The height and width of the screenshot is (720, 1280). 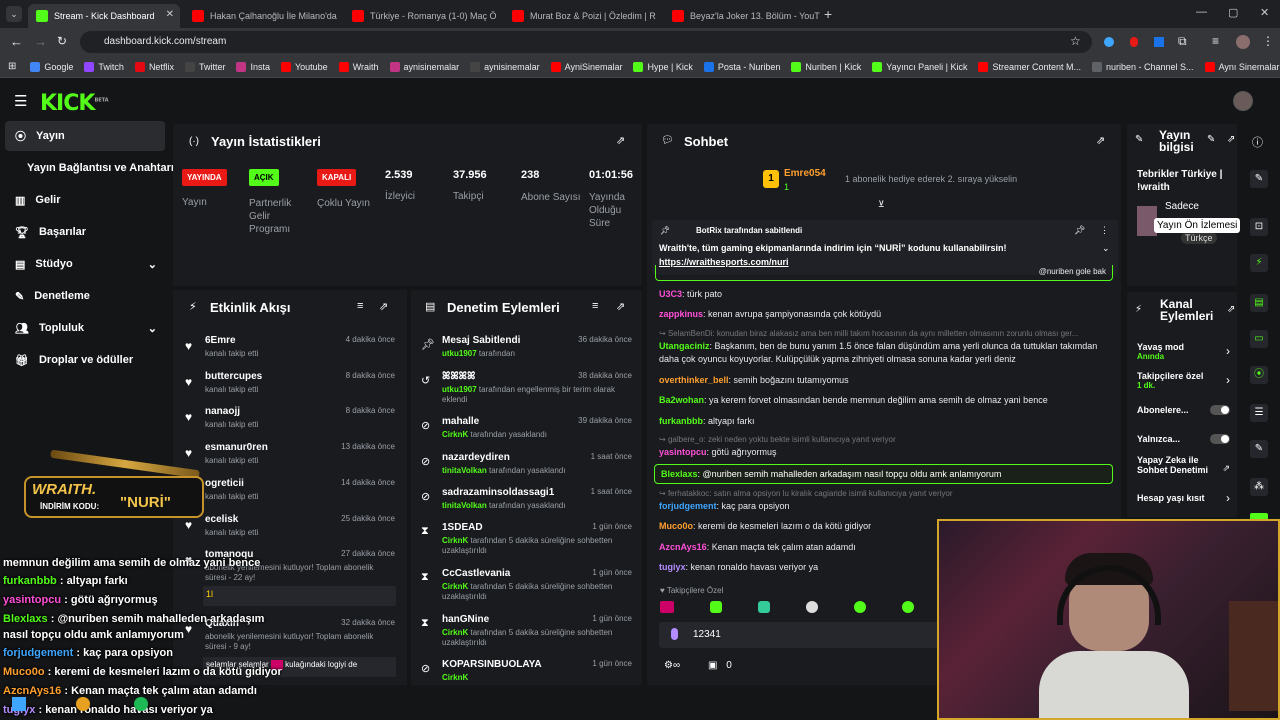 I want to click on windows-icon, so click(x=19, y=704).